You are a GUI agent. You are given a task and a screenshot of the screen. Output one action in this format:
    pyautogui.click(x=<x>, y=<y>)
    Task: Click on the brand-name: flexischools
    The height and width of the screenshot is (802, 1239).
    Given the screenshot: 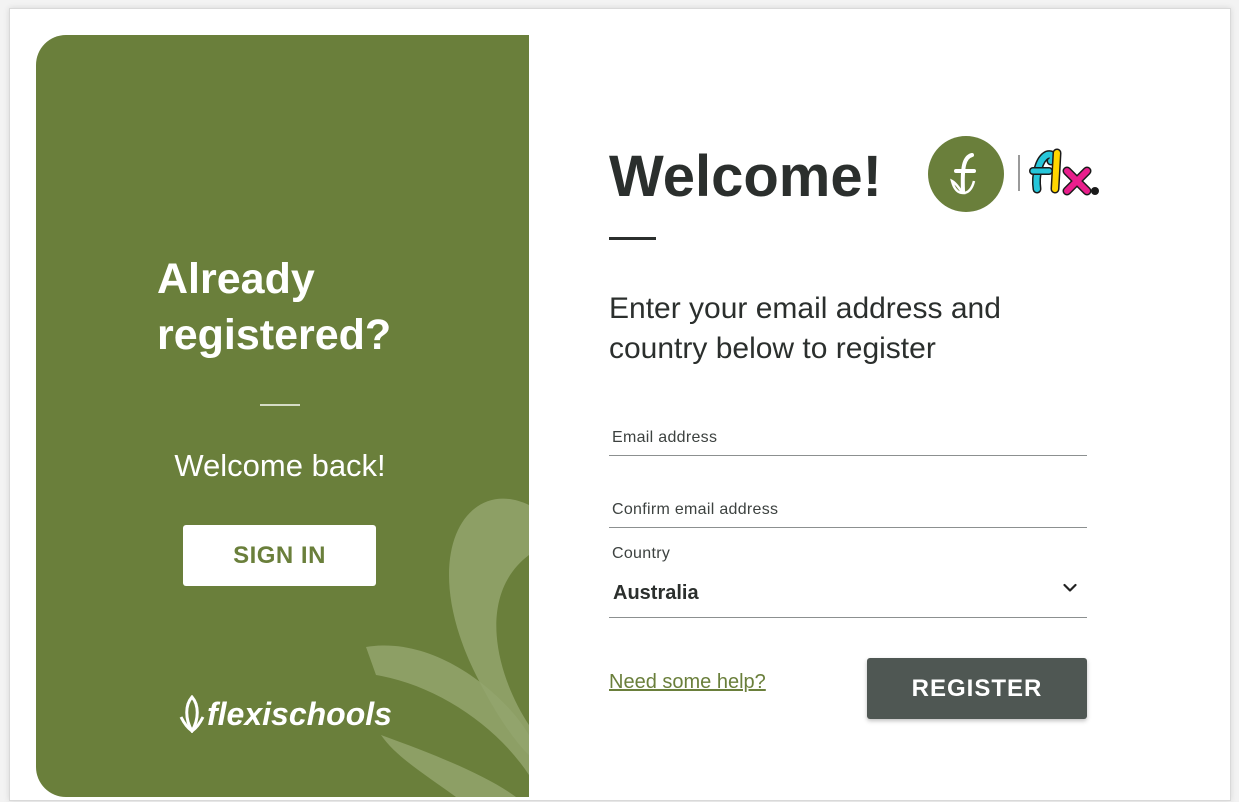 What is the action you would take?
    pyautogui.click(x=299, y=713)
    